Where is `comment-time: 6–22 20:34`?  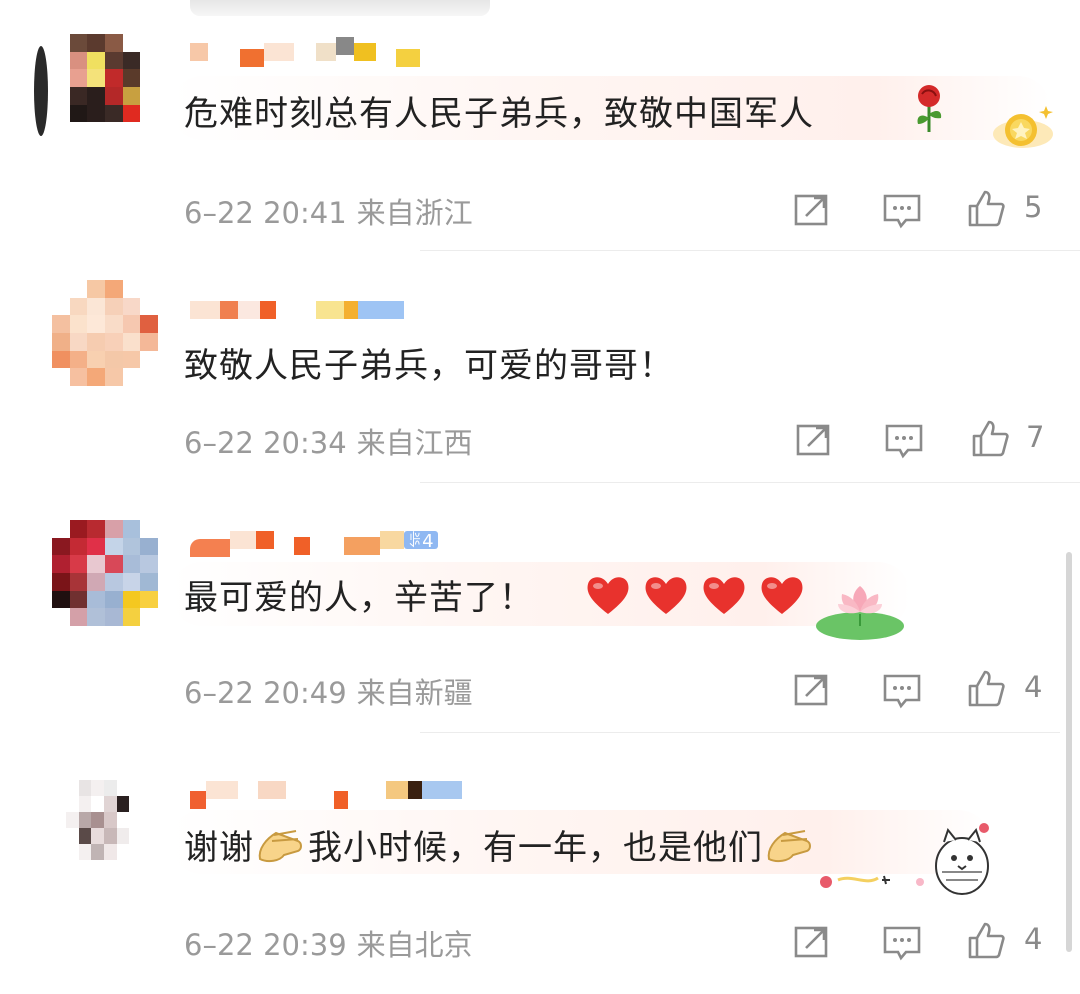
comment-time: 6–22 20:34 is located at coordinates (265, 443).